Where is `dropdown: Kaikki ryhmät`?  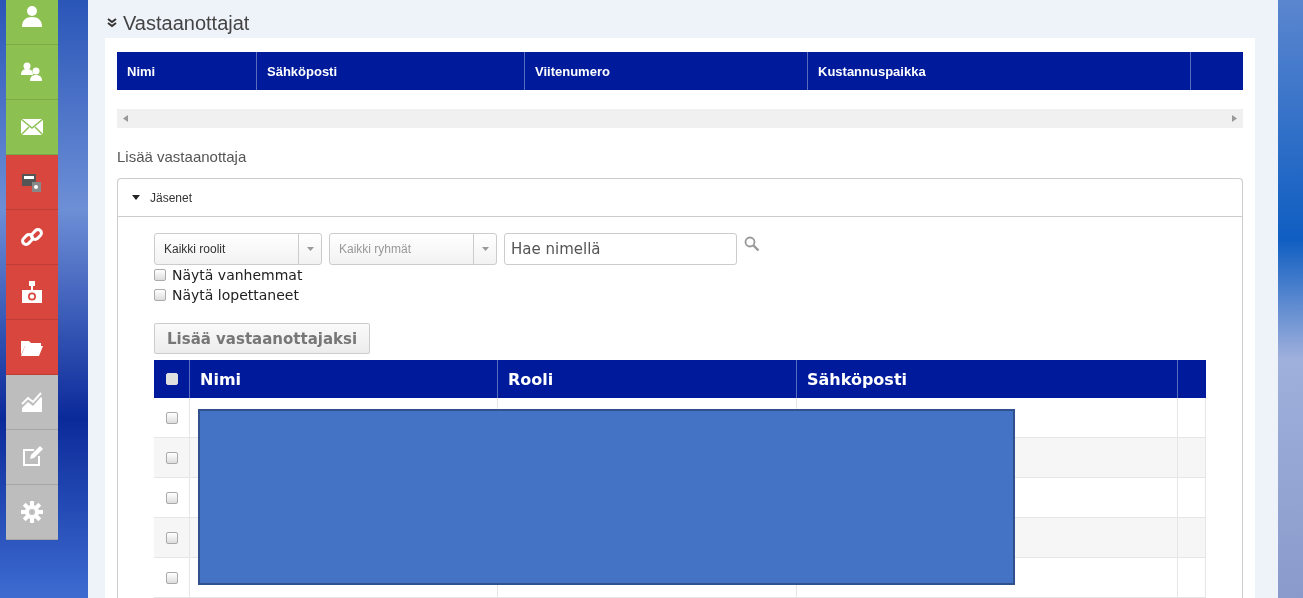
dropdown: Kaikki ryhmät is located at coordinates (413, 249).